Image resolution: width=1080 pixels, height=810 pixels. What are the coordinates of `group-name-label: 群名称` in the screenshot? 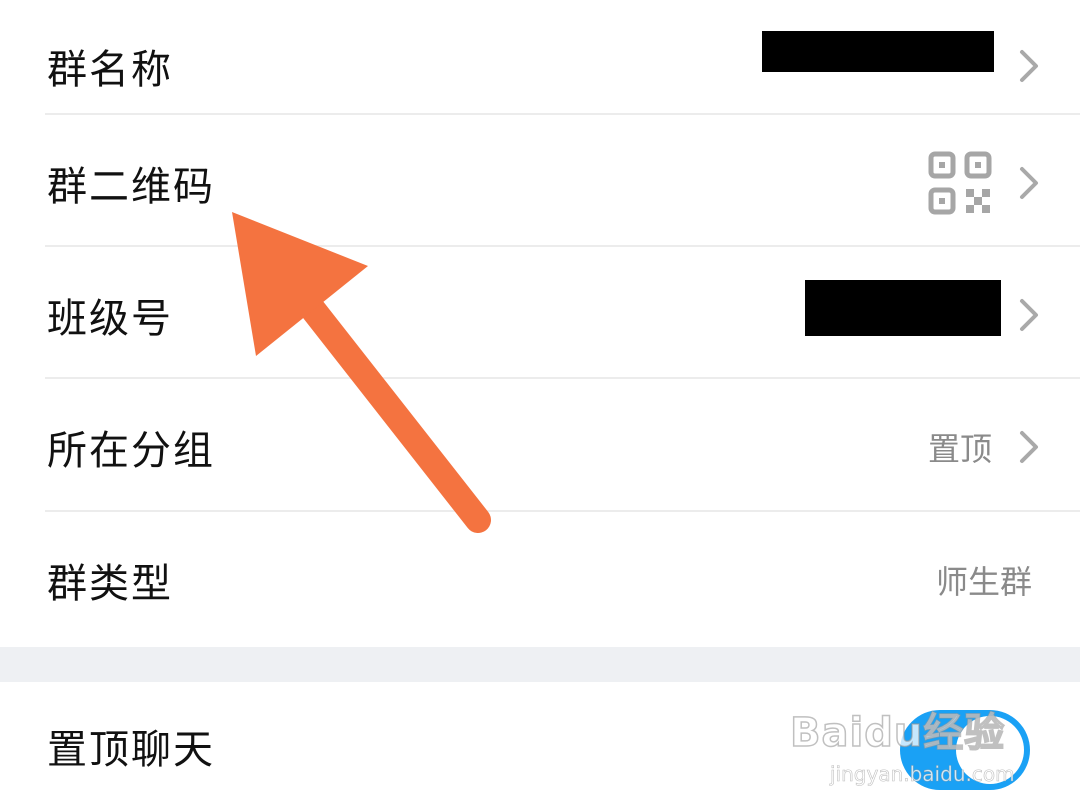 It's located at (110, 70).